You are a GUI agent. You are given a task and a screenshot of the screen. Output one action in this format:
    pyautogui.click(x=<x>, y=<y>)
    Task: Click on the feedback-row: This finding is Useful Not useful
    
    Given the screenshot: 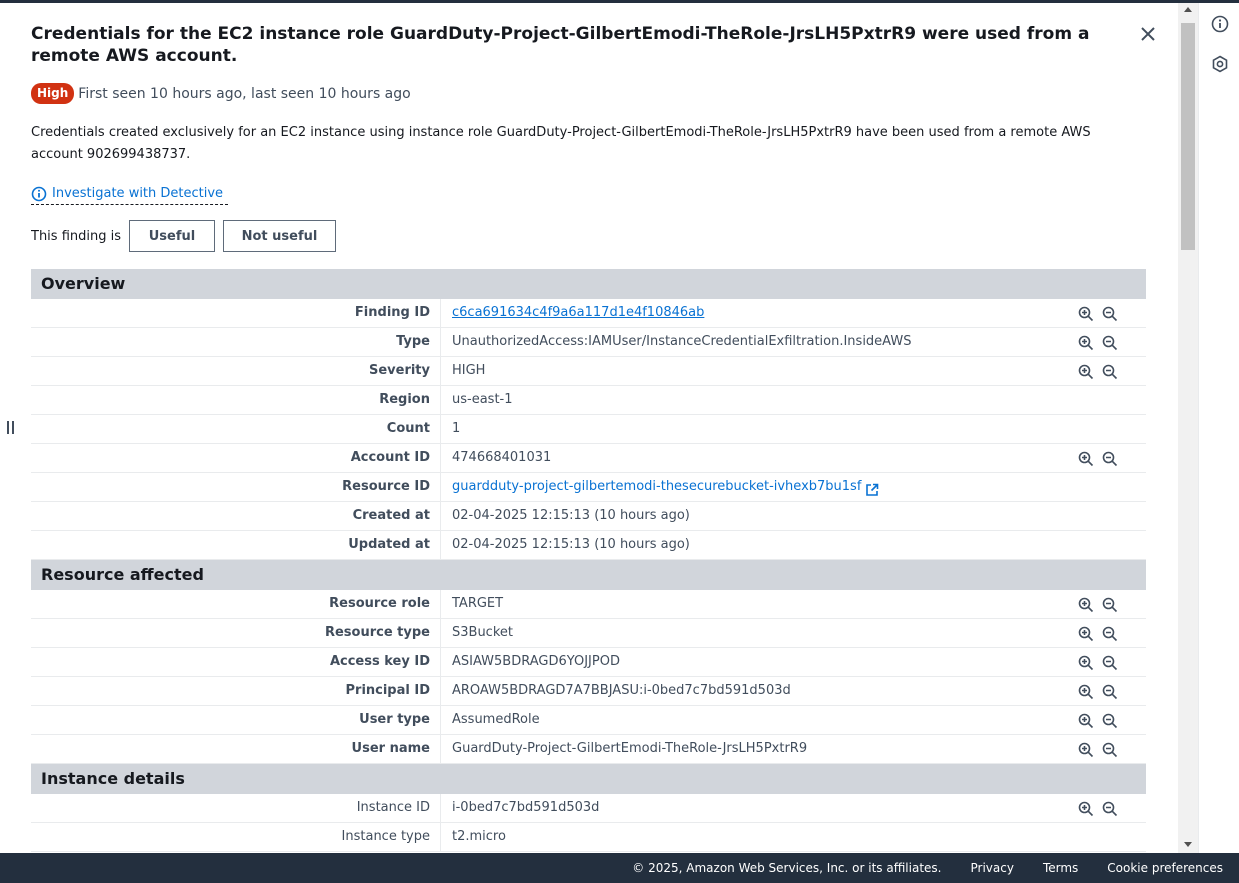 What is the action you would take?
    pyautogui.click(x=187, y=236)
    